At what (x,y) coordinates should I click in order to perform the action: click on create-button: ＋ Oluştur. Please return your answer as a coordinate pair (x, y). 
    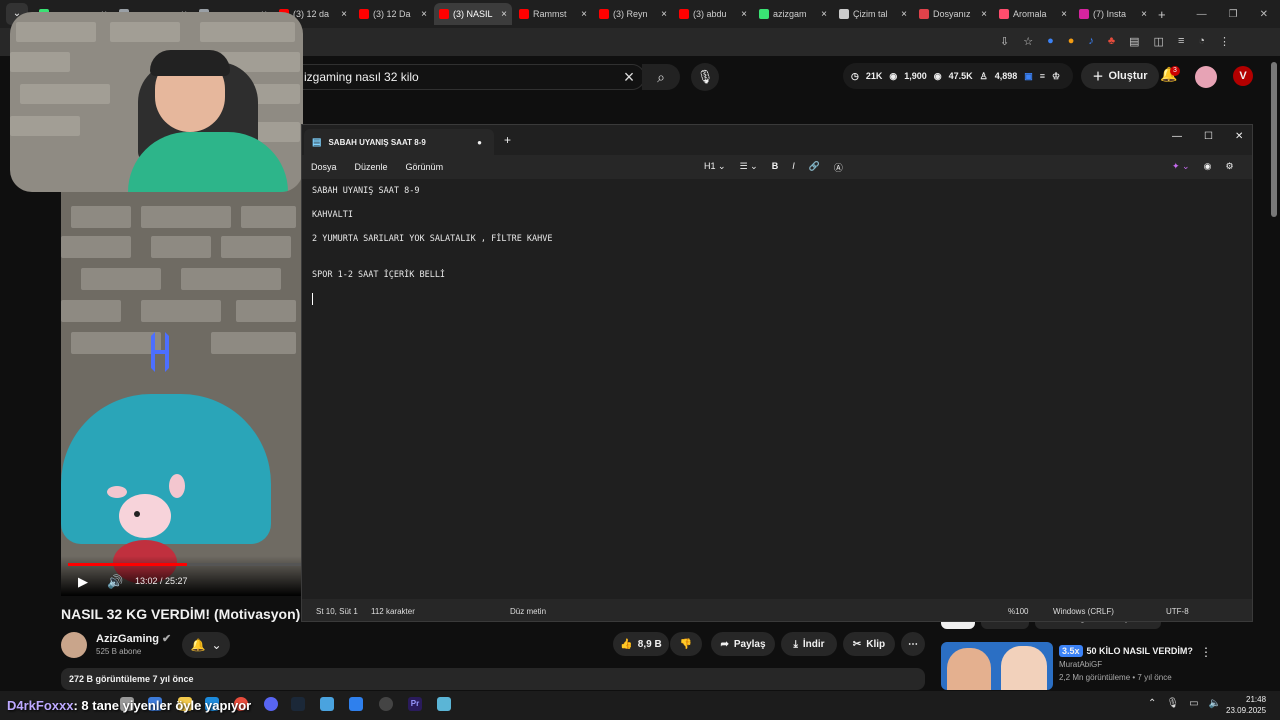
    Looking at the image, I should click on (1120, 76).